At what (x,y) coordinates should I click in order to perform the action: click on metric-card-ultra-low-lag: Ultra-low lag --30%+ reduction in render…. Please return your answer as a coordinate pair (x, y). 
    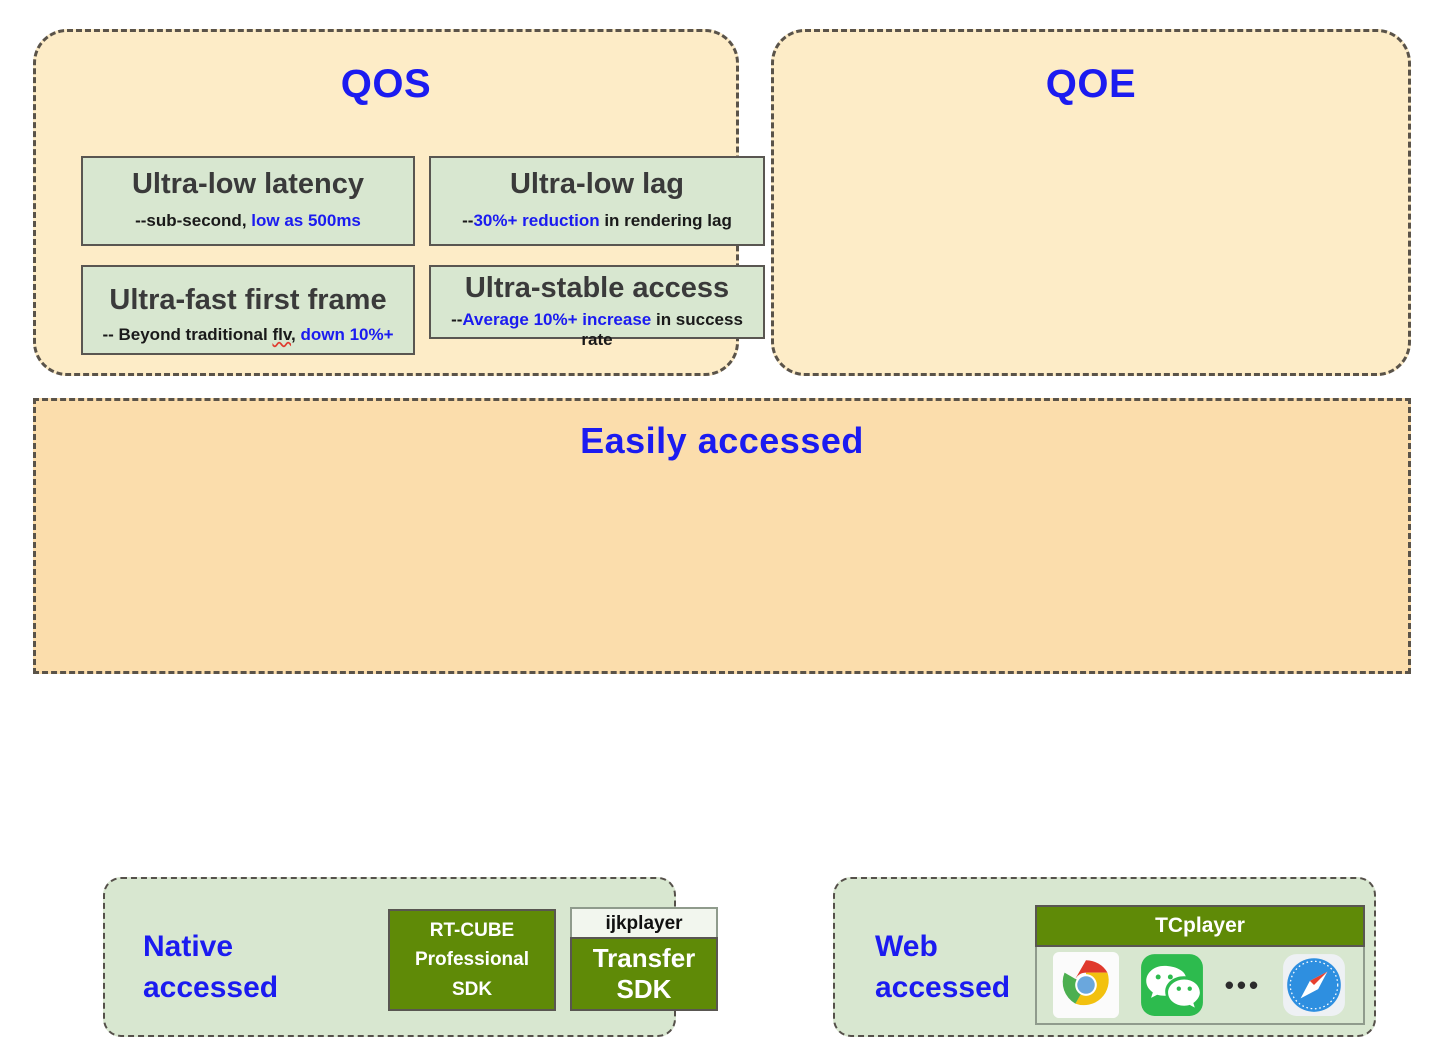
    Looking at the image, I should click on (597, 201).